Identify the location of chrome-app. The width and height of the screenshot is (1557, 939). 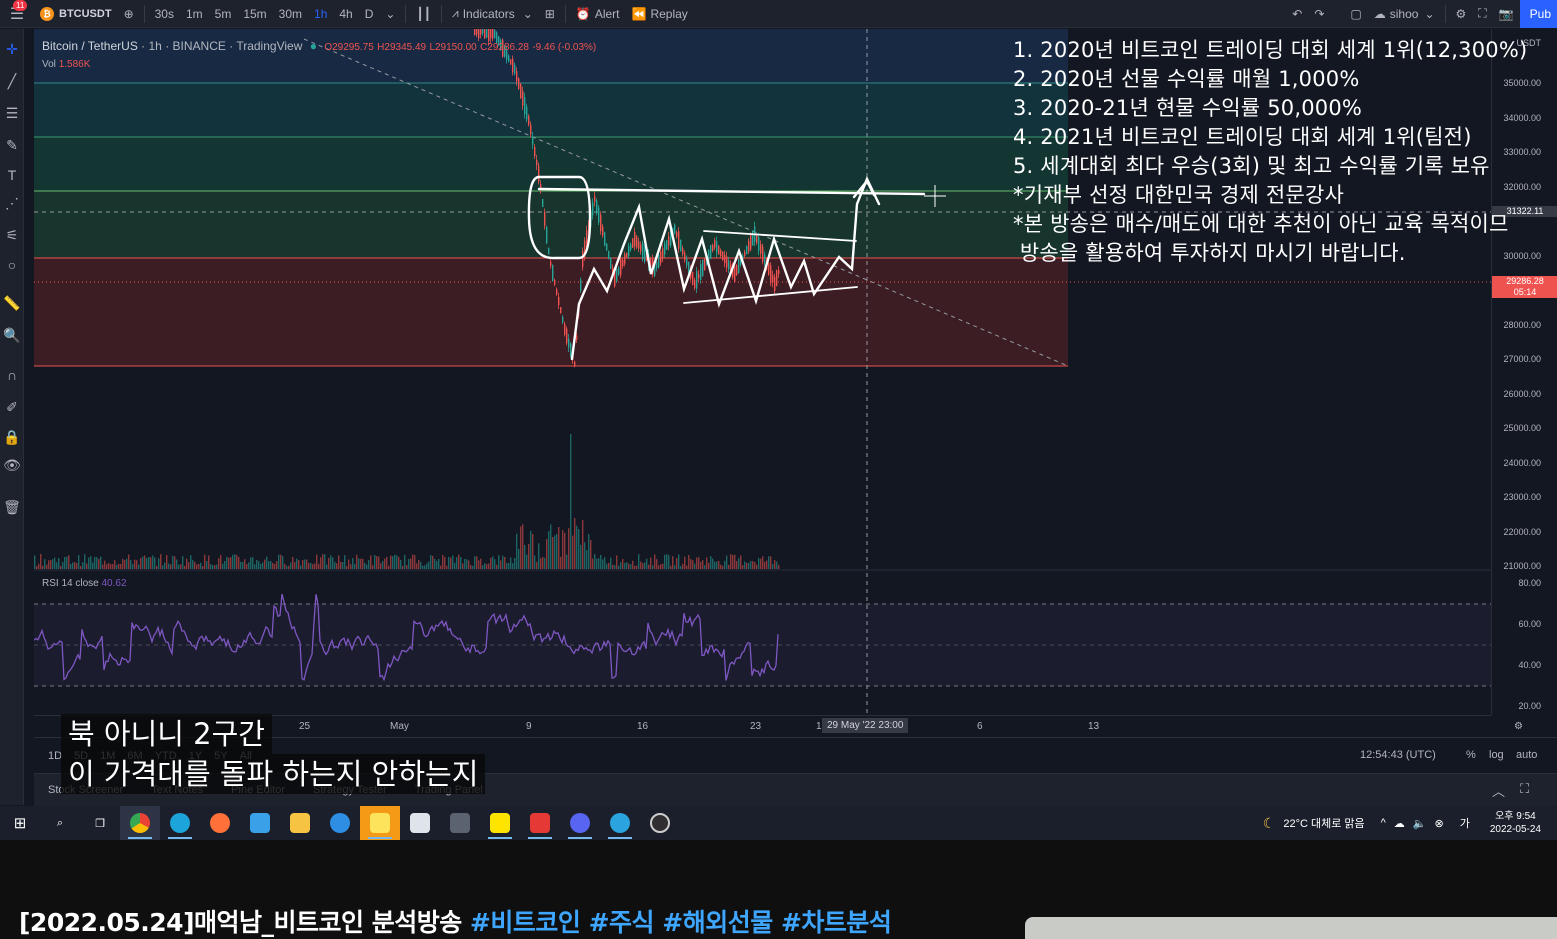
(140, 823).